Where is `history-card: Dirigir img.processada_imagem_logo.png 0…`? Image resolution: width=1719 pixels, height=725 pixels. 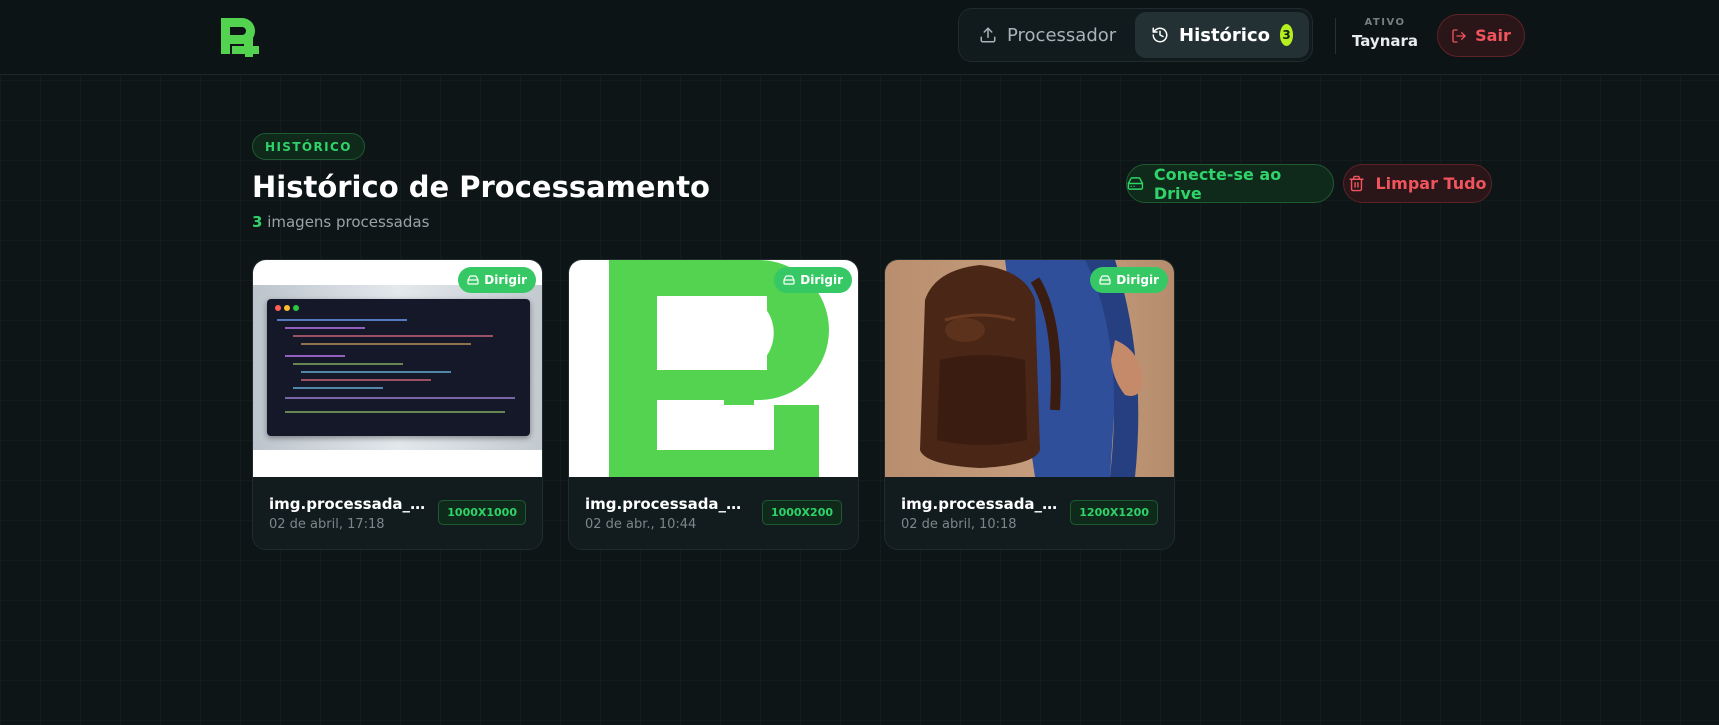
history-card: Dirigir img.processada_imagem_logo.png 0… is located at coordinates (713, 404).